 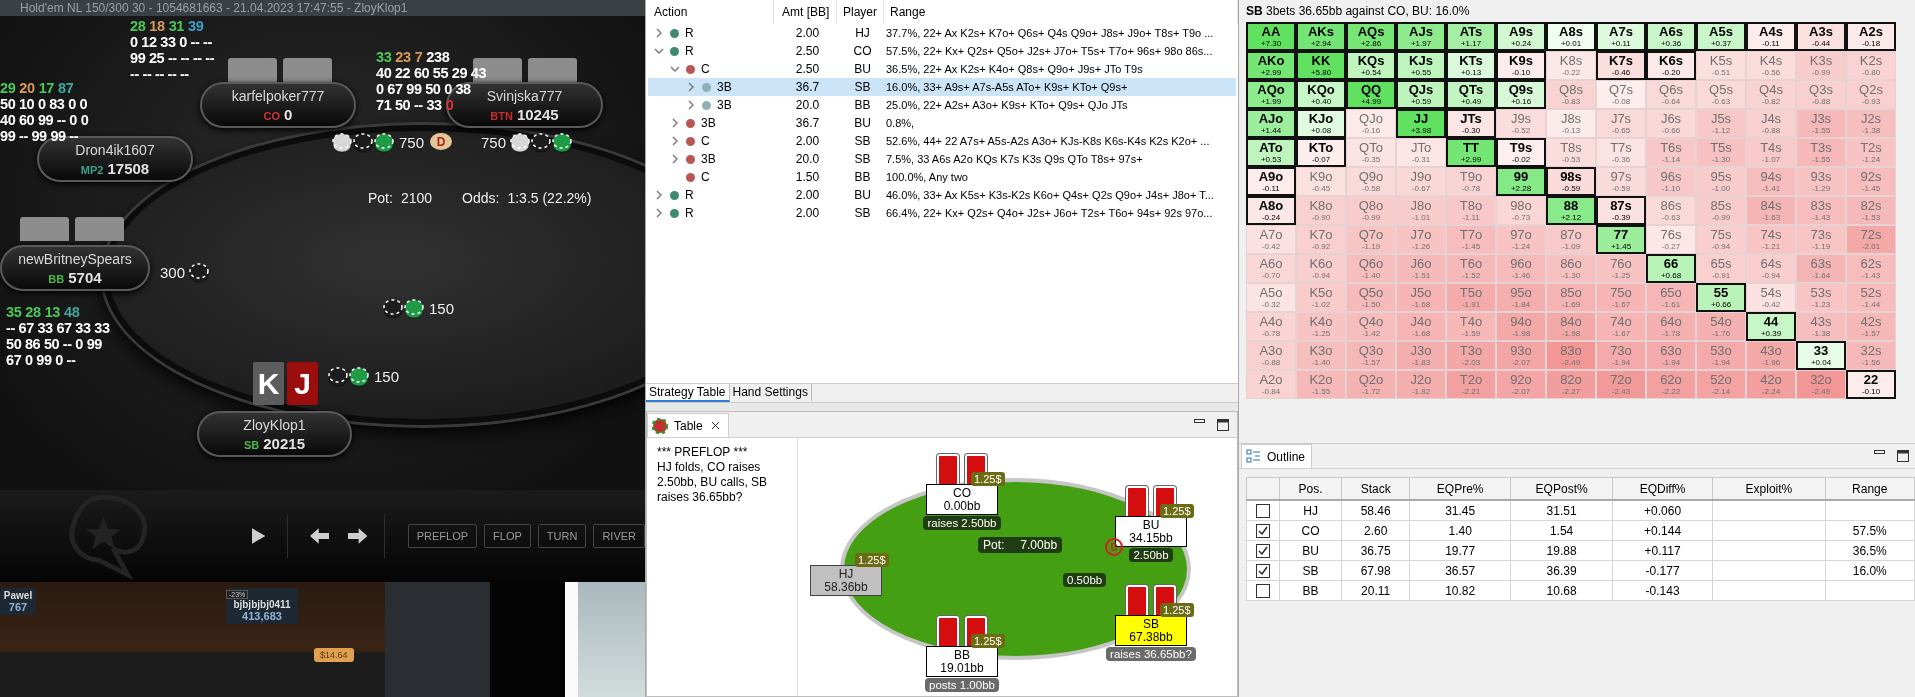 I want to click on hand-cell: K8s -0.22, so click(x=1571, y=65).